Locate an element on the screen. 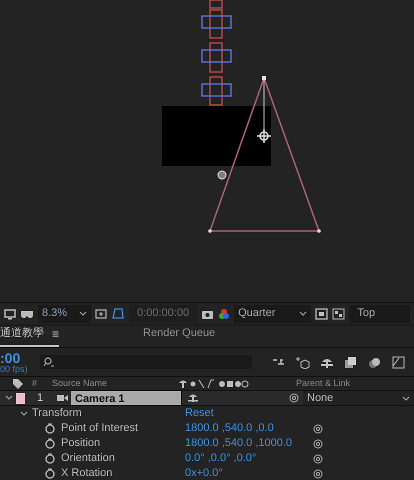 This screenshot has width=414, height=480. zoom-dropdown: 8.3% is located at coordinates (65, 313).